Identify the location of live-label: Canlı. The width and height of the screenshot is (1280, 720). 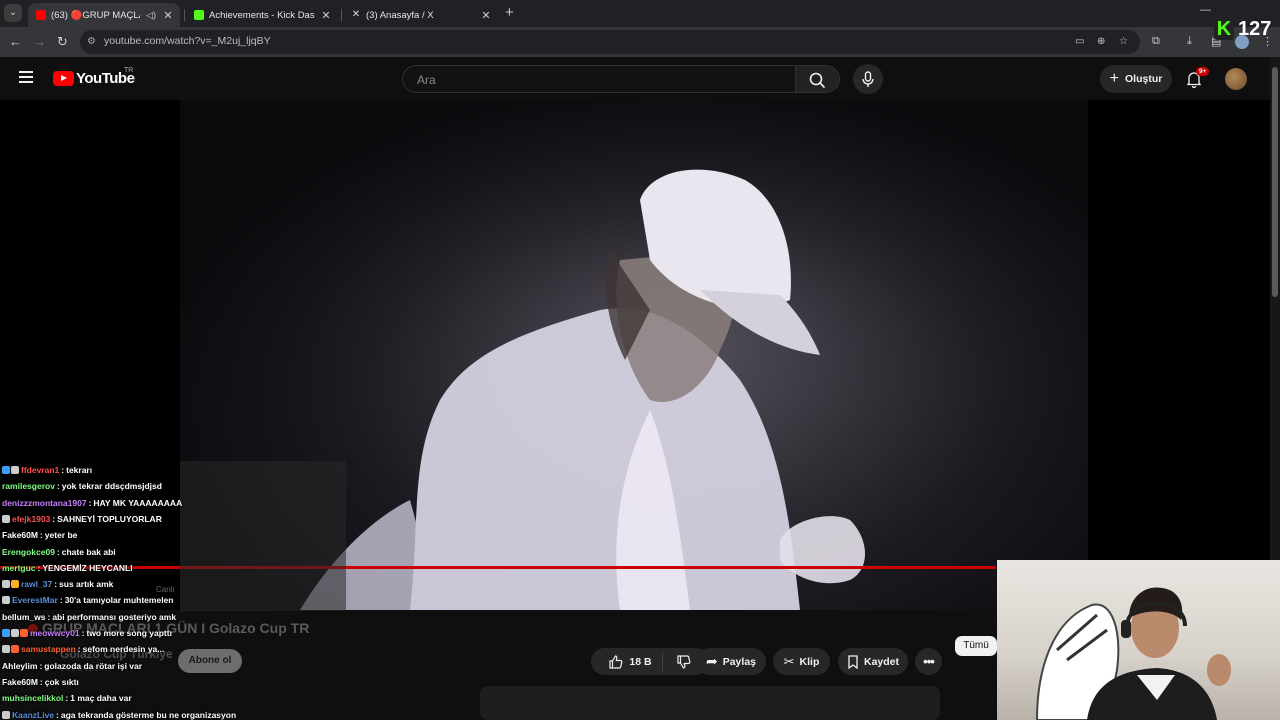
(165, 589).